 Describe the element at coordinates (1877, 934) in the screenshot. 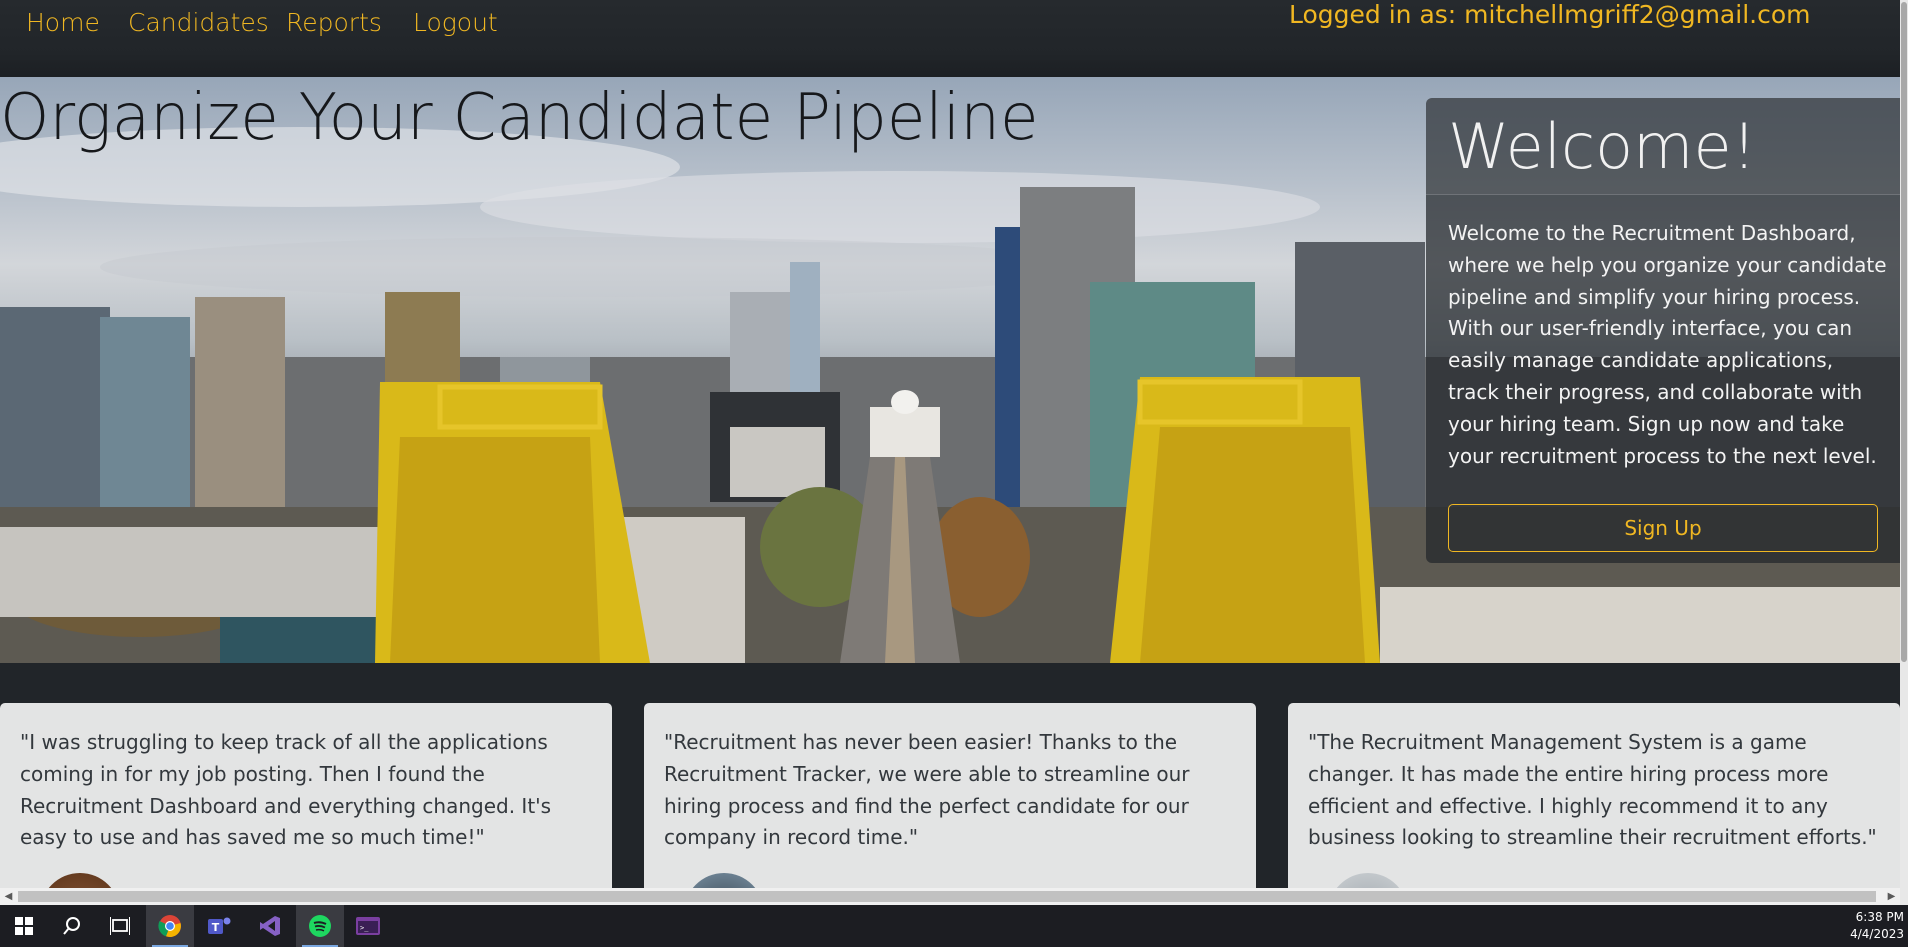

I see `clock-date: 4/4/2023` at that location.